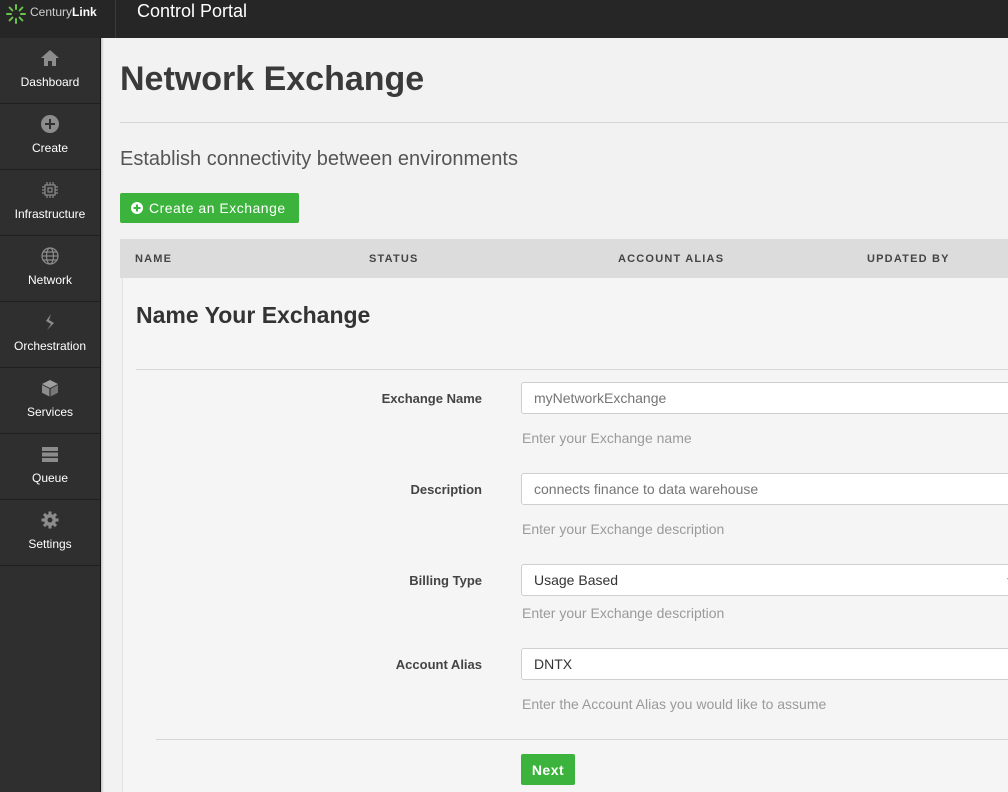  I want to click on sidebar-item-services: Services, so click(50, 401).